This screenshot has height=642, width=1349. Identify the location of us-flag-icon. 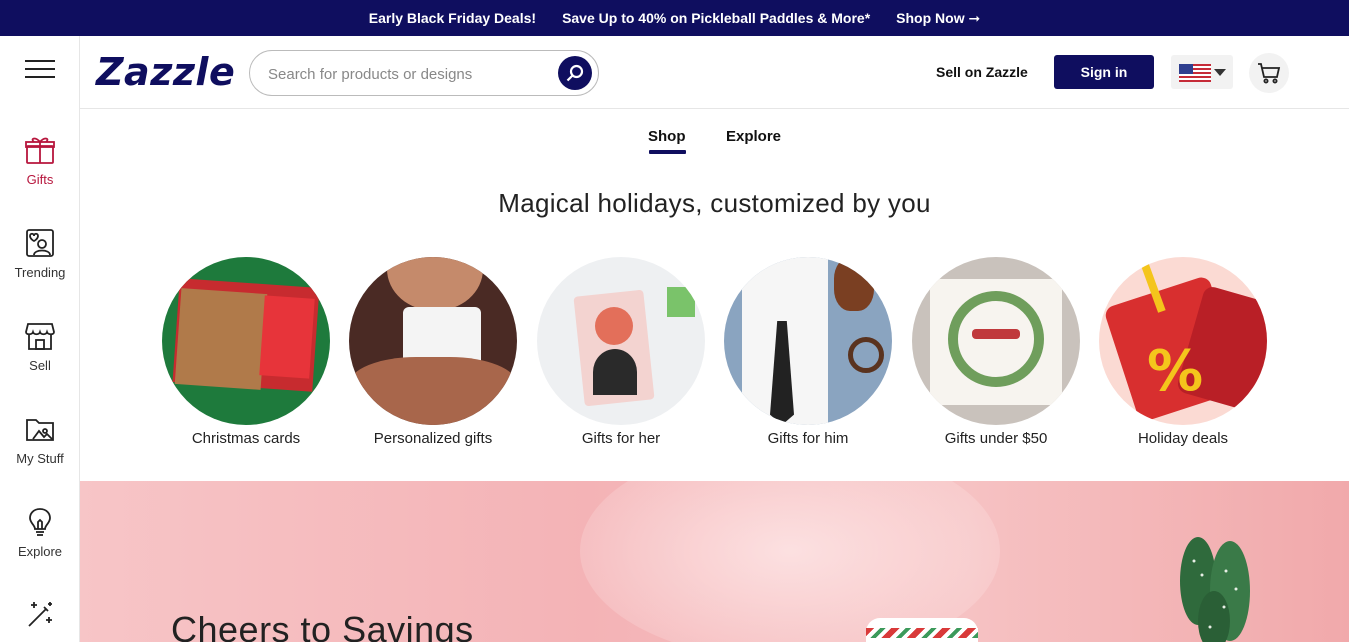
(1195, 73).